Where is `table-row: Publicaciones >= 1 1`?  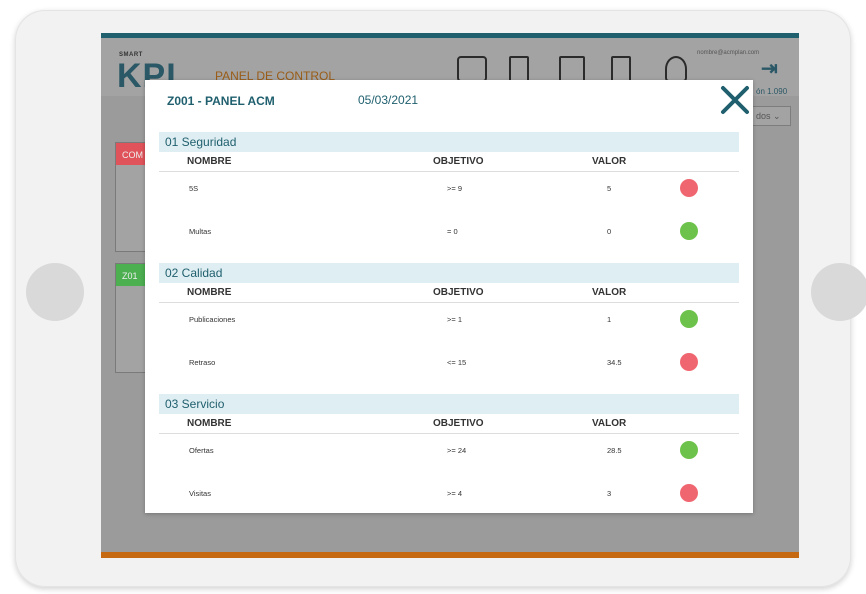 table-row: Publicaciones >= 1 1 is located at coordinates (449, 324).